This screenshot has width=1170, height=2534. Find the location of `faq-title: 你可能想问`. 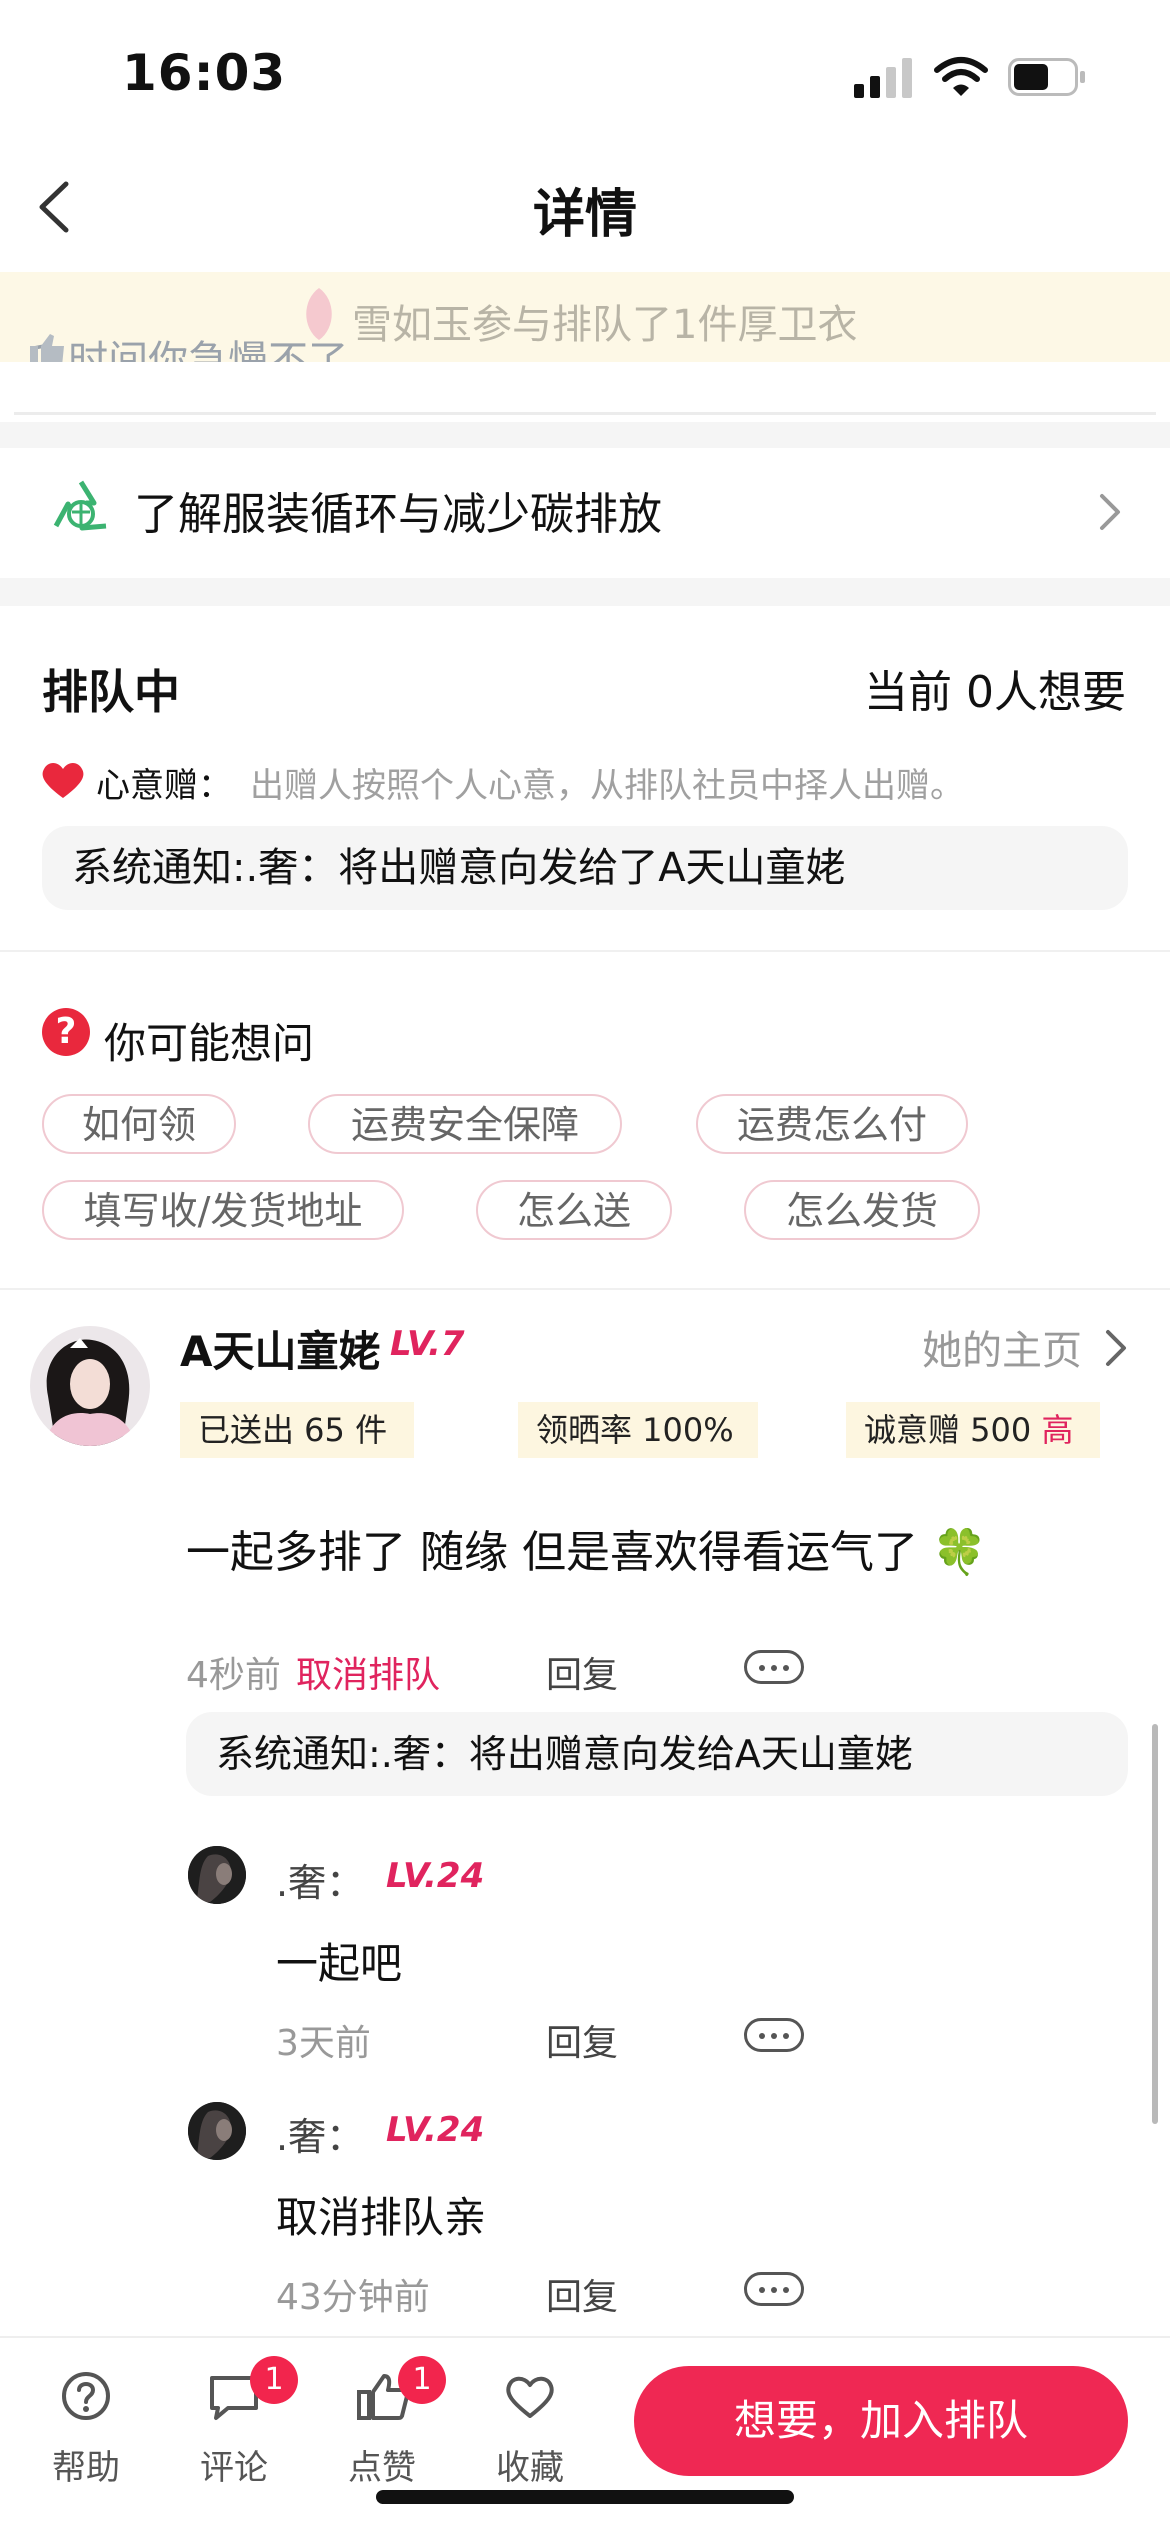

faq-title: 你可能想问 is located at coordinates (209, 1043).